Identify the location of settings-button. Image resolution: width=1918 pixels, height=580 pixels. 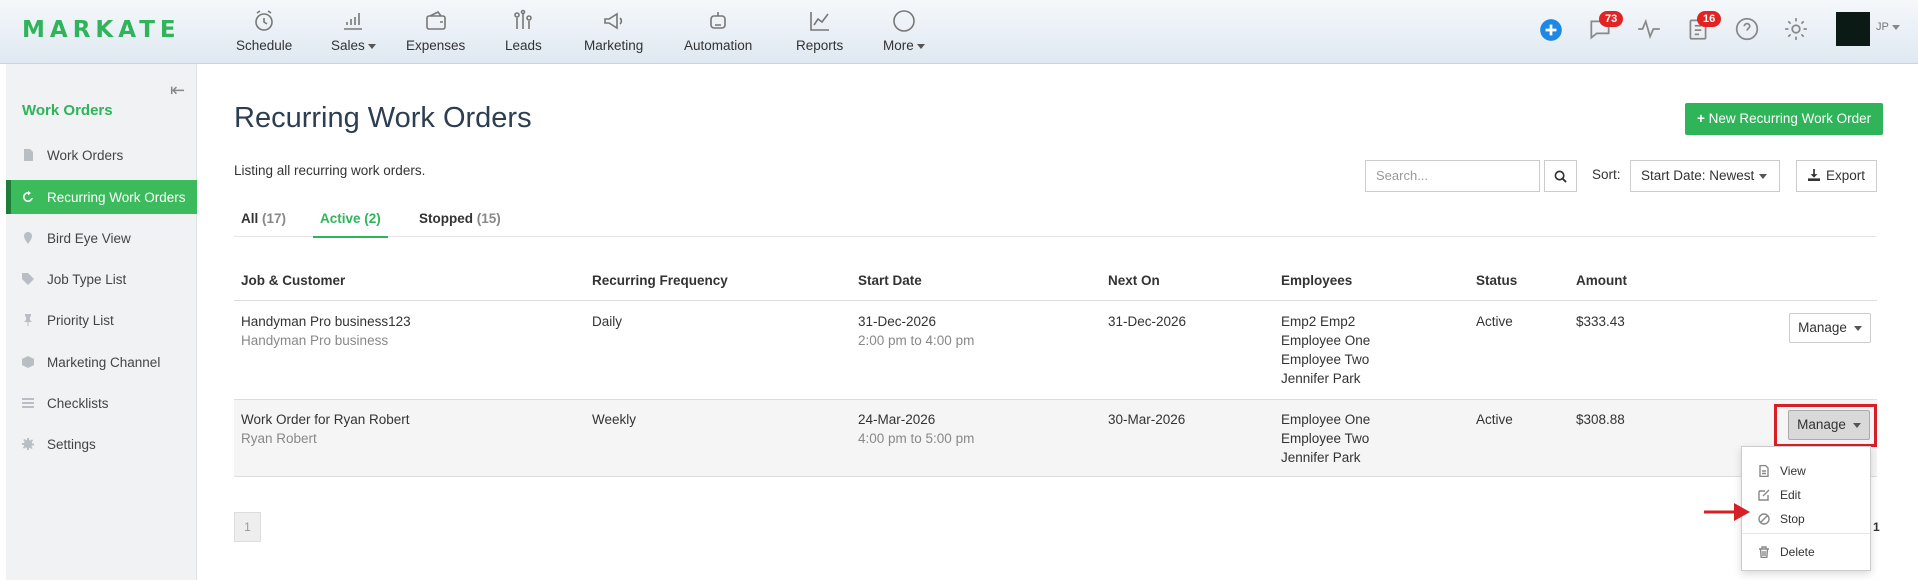
(1796, 29).